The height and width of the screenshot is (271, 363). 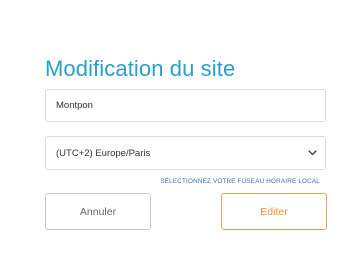 I want to click on timezone-select: (UTC+2) Europe/Paris, so click(x=185, y=153).